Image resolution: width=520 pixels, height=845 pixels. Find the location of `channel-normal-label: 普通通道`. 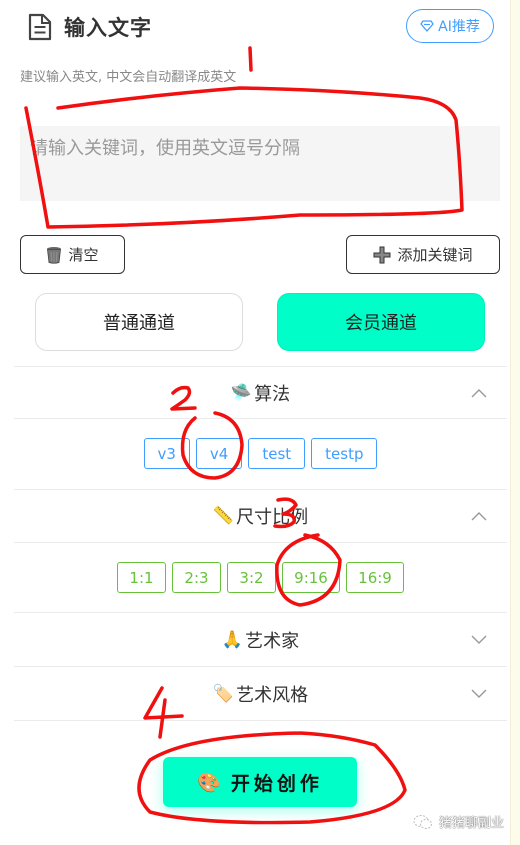

channel-normal-label: 普通通道 is located at coordinates (139, 323).